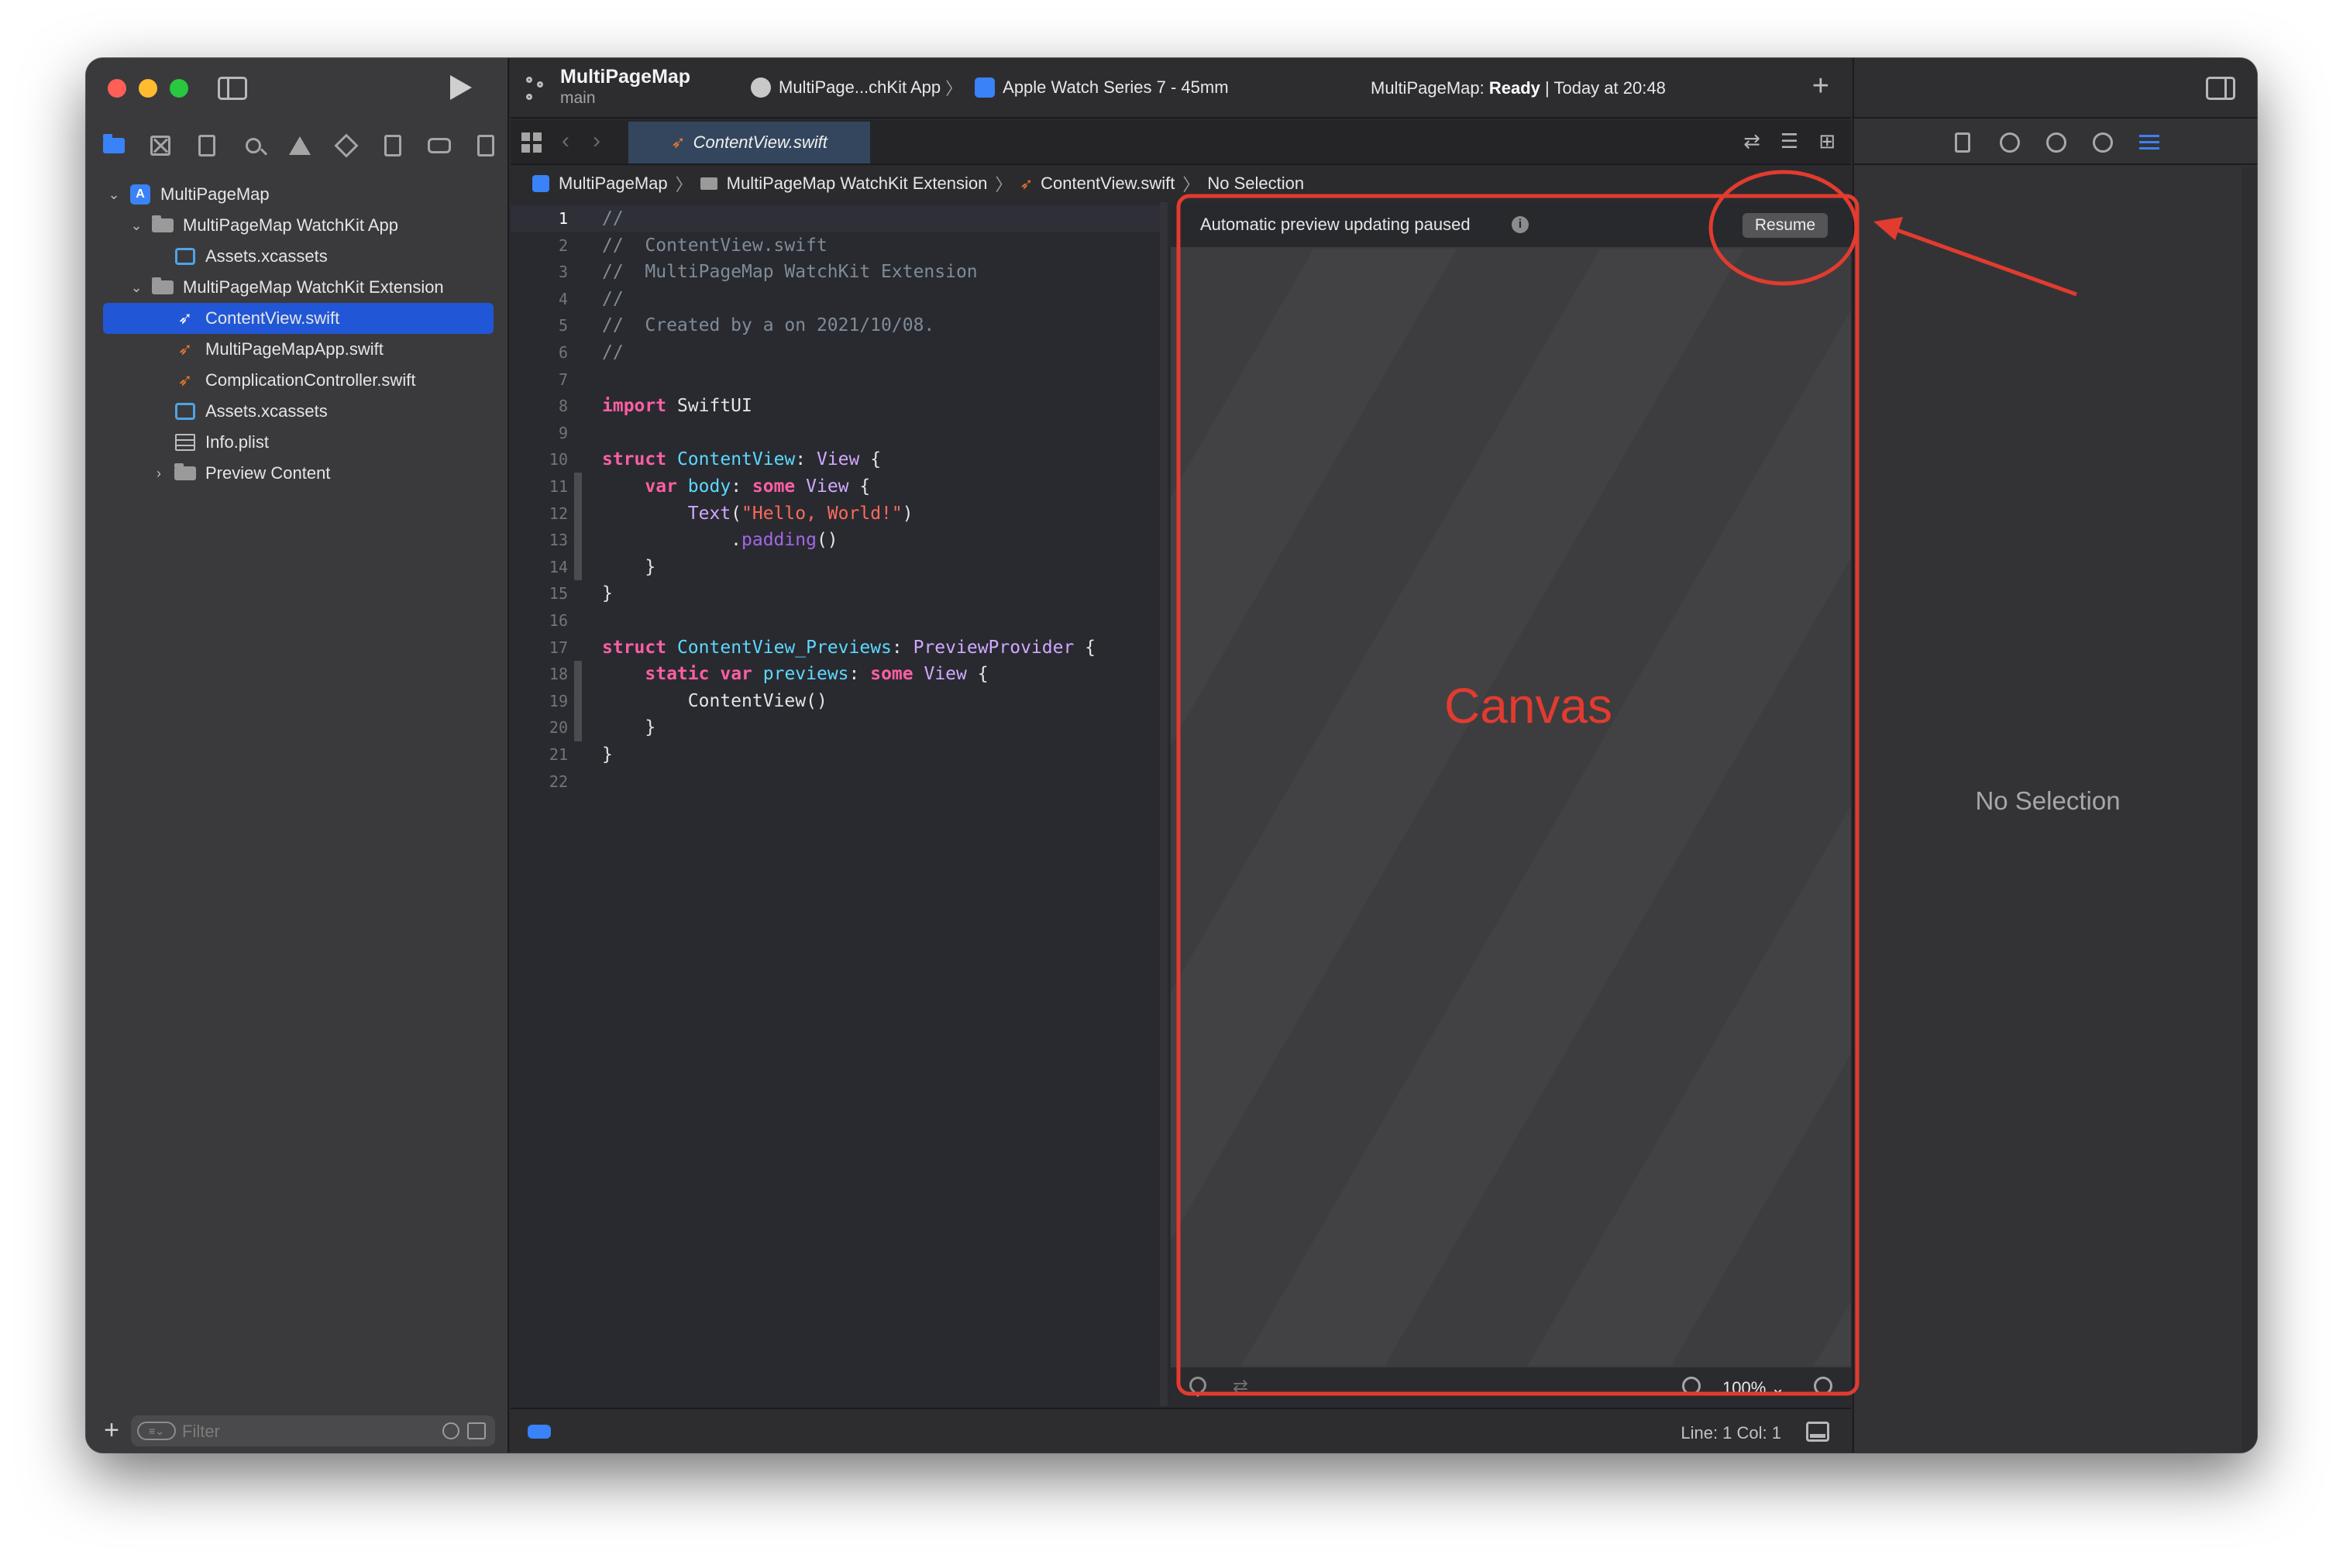 The height and width of the screenshot is (1568, 2343). I want to click on zoom-out-icon, so click(1691, 1386).